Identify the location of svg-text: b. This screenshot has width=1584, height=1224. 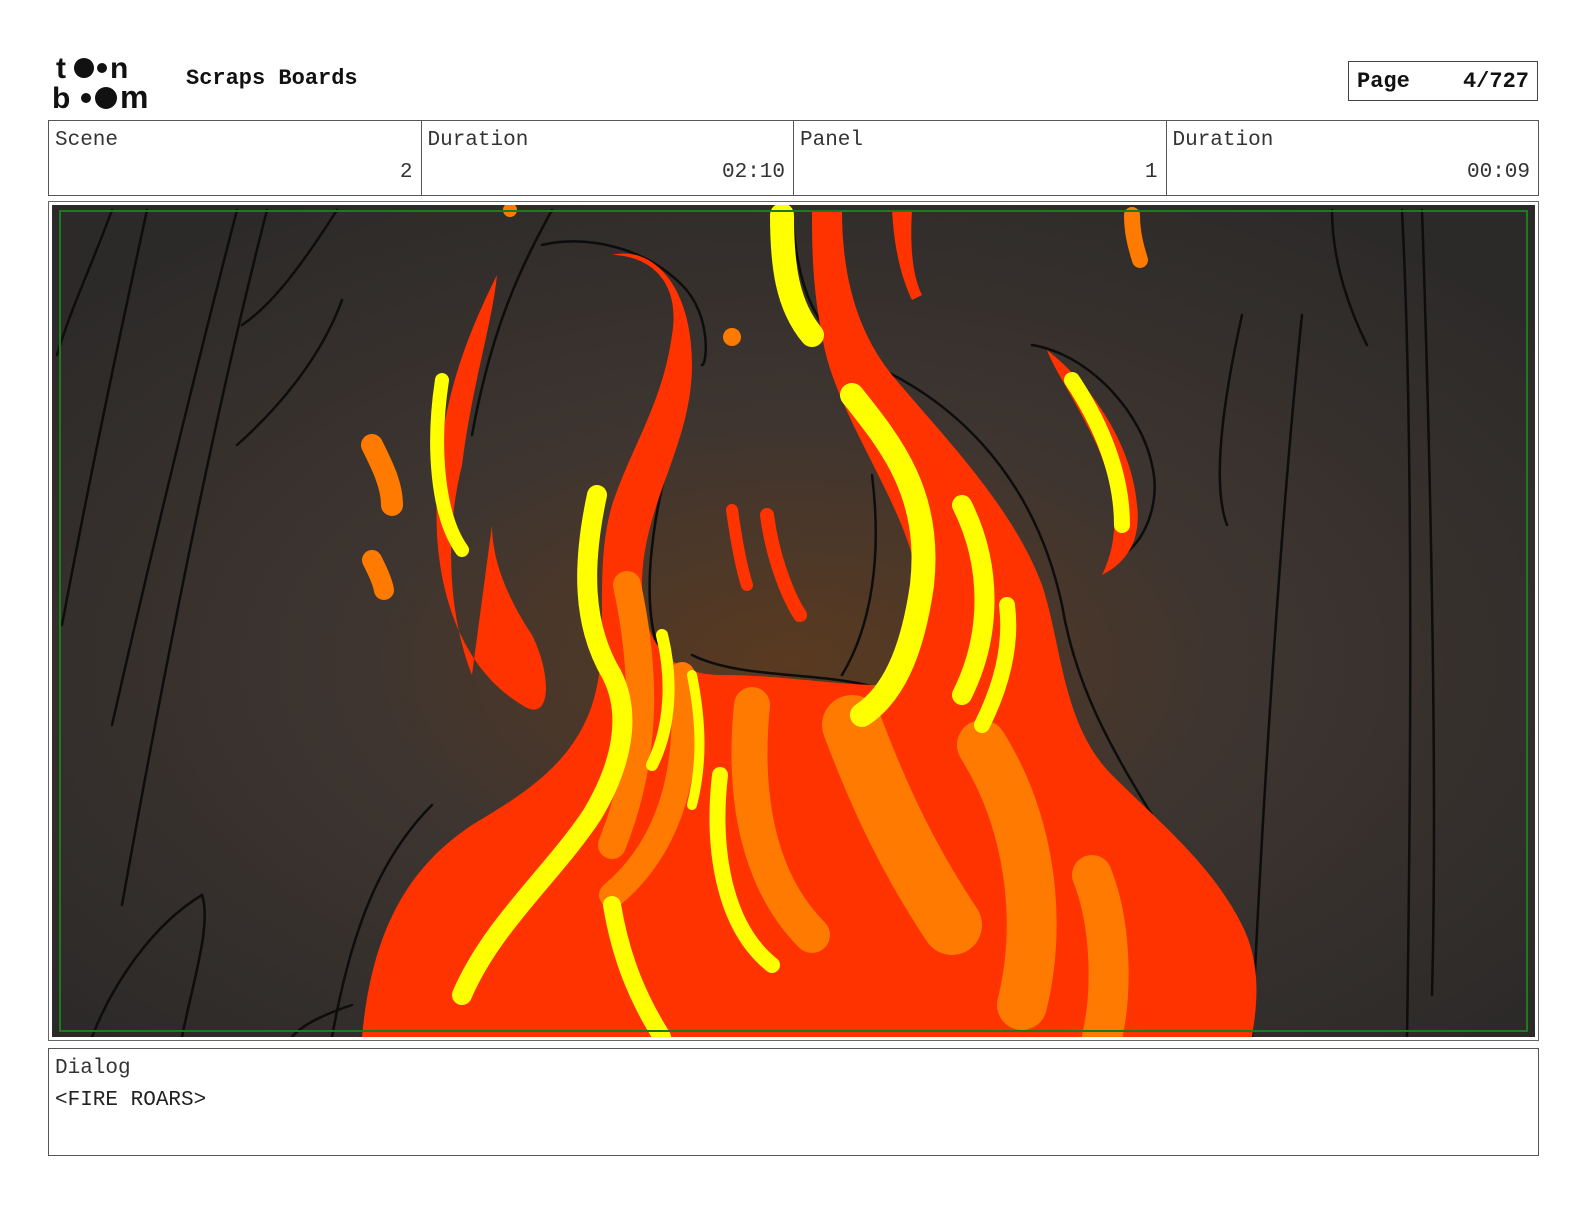
(61, 97).